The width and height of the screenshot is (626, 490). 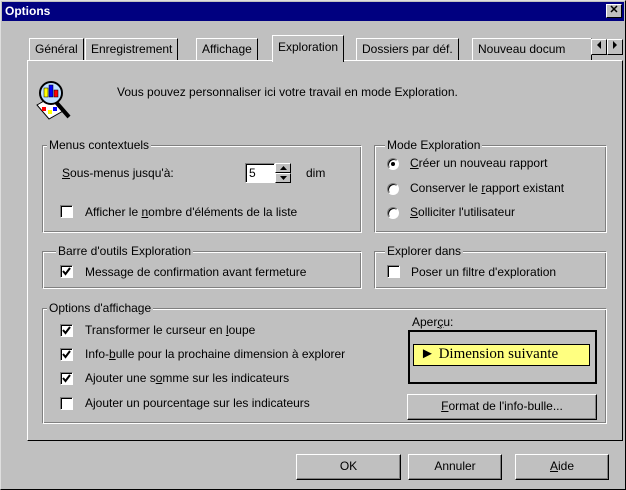 What do you see at coordinates (501, 355) in the screenshot?
I see `tooltip-preview: ► Dimension suivante` at bounding box center [501, 355].